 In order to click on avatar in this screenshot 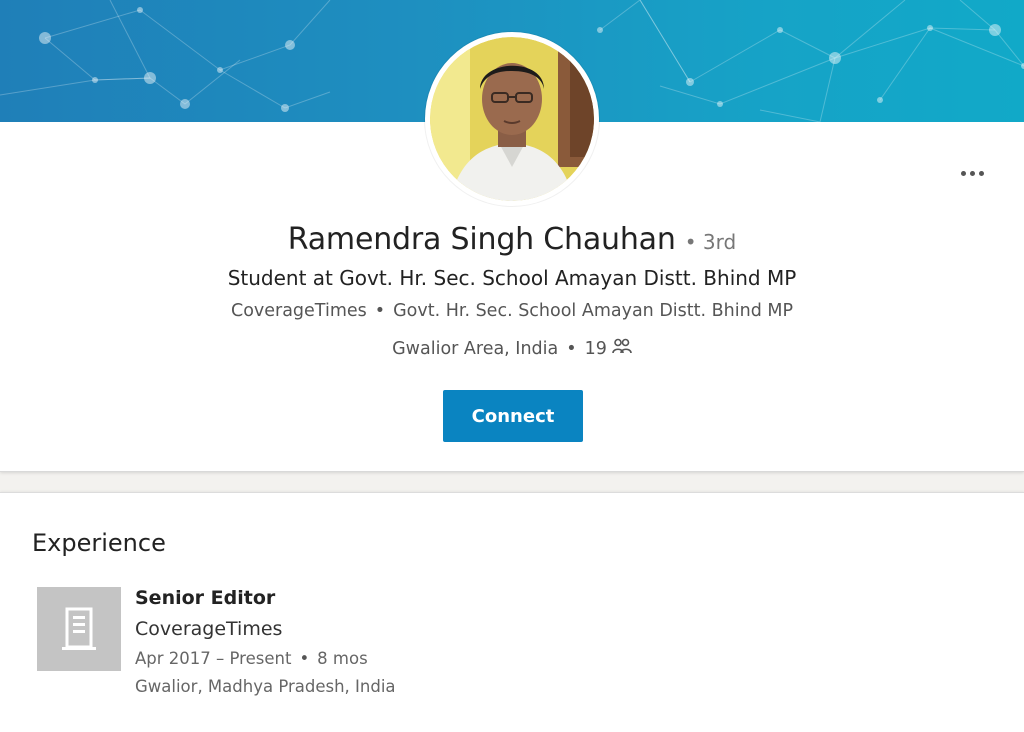, I will do `click(512, 119)`.